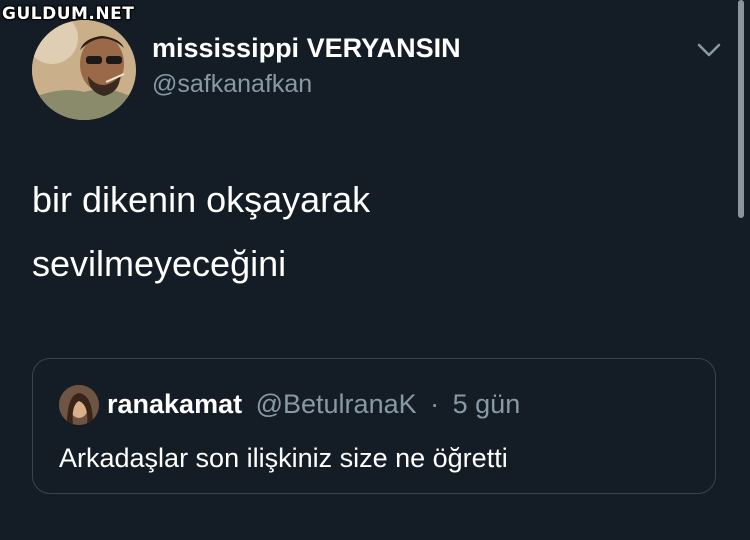 The image size is (750, 540). What do you see at coordinates (232, 84) in the screenshot?
I see `author-handle: @safkanafkan` at bounding box center [232, 84].